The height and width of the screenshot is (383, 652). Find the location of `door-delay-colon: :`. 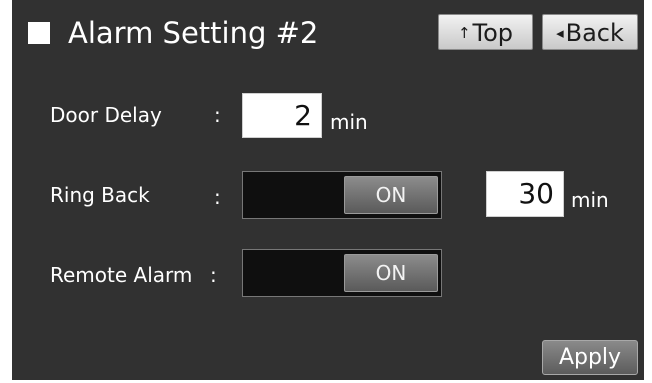

door-delay-colon: : is located at coordinates (217, 115).